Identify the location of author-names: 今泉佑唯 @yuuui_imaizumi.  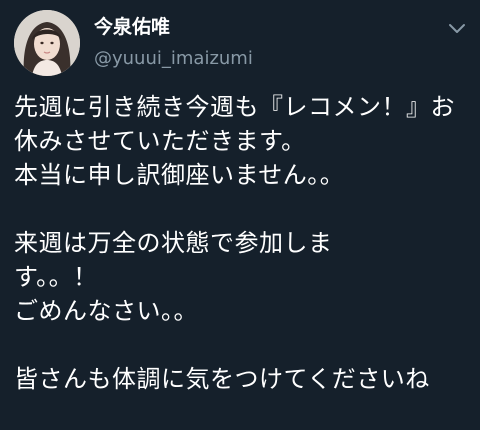
(173, 43).